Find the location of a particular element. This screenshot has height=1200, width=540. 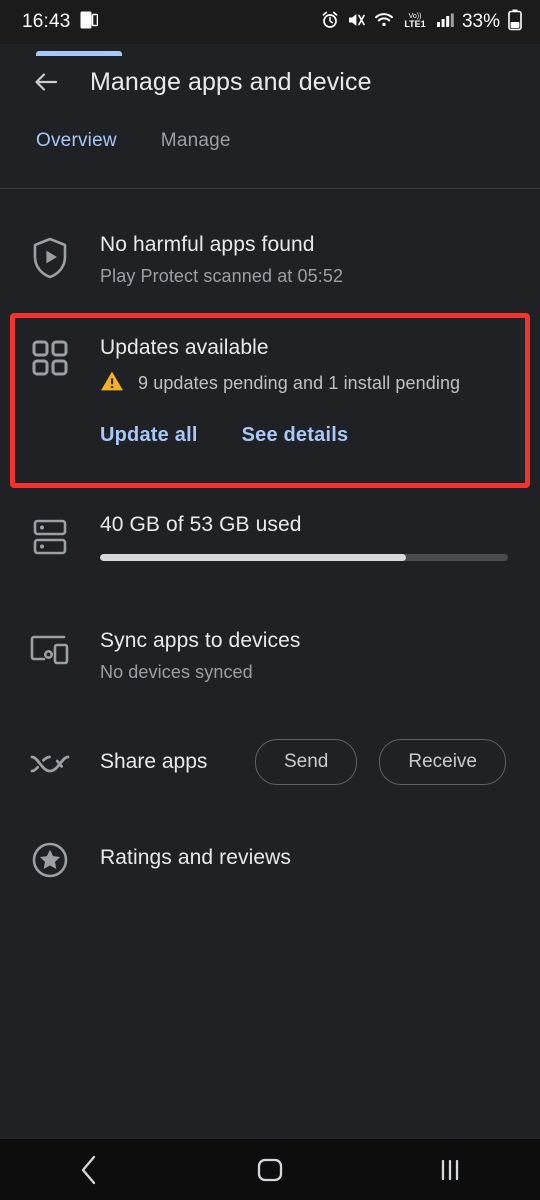

row-share-apps: Share apps Send Receive is located at coordinates (270, 762).